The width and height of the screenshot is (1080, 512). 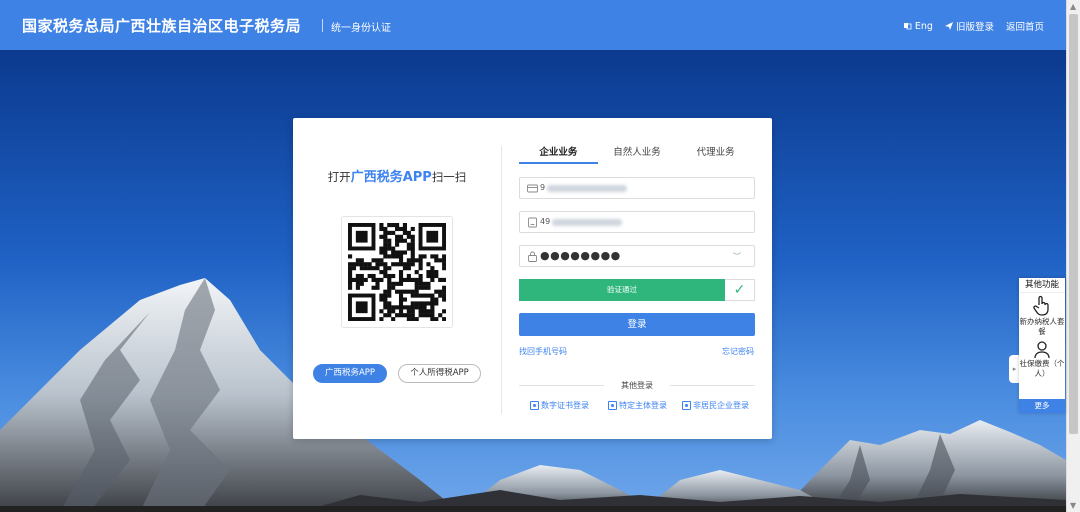 I want to click on scroll-thumb, so click(x=1073, y=224).